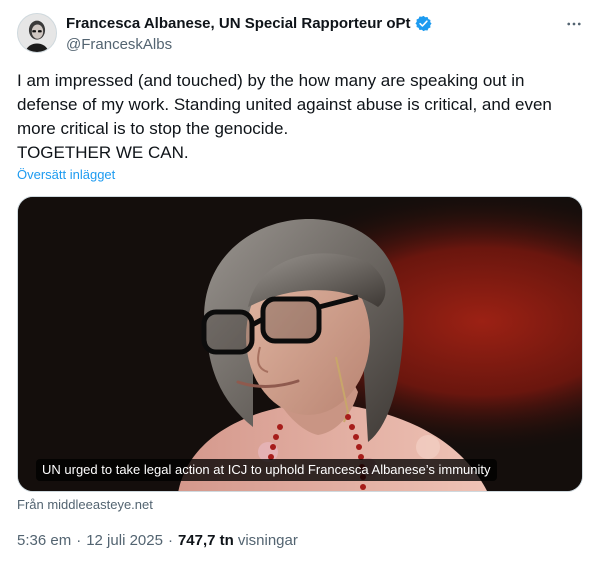 Image resolution: width=598 pixels, height=566 pixels. I want to click on more-horizontal-icon, so click(574, 24).